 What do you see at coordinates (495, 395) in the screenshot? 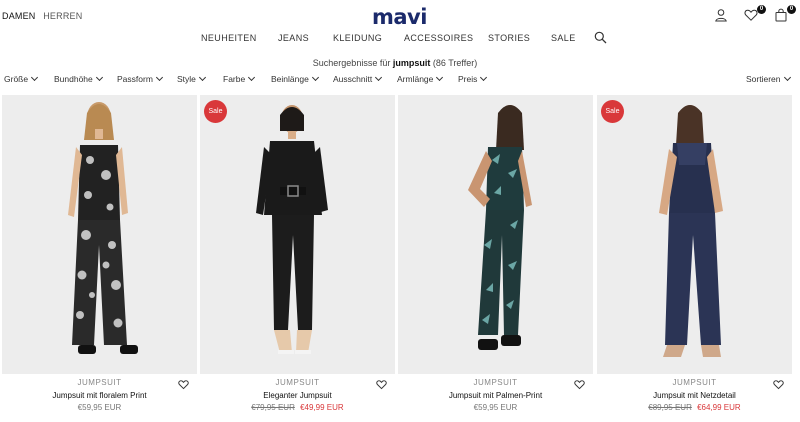
I see `product-name: Jumpsuit mit Palmen-Print` at bounding box center [495, 395].